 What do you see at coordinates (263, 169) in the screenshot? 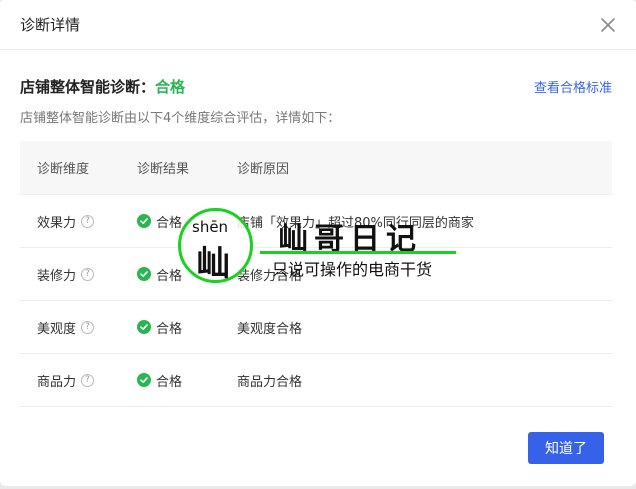
I see `header-reason: 诊断原因` at bounding box center [263, 169].